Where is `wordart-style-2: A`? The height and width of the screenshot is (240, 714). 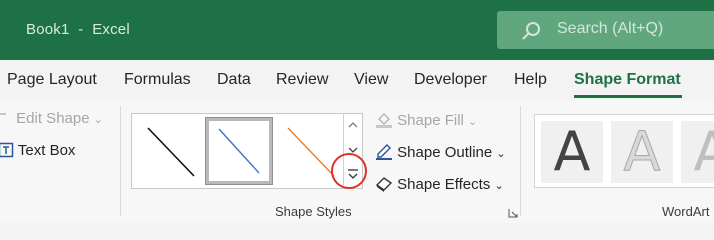
wordart-style-2: A is located at coordinates (642, 151).